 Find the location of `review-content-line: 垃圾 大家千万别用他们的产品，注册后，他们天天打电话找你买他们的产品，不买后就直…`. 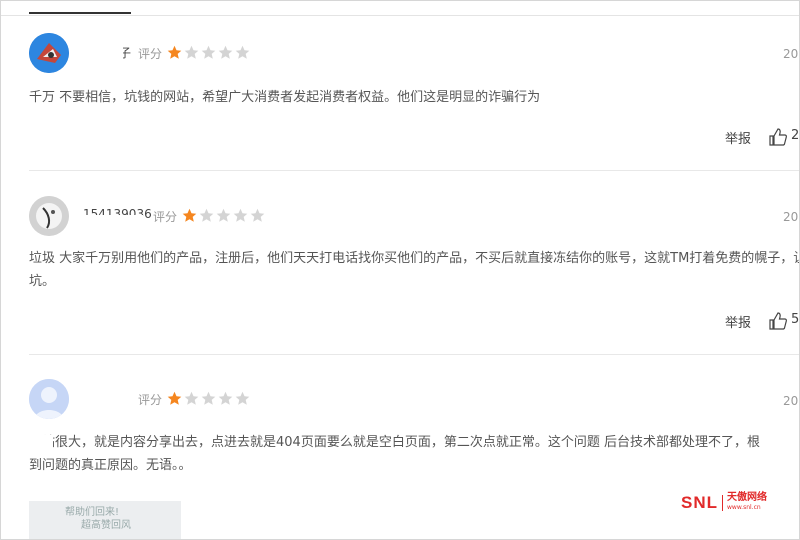

review-content-line: 垃圾 大家千万别用他们的产品，注册后，他们天天打电话找你买他们的产品，不买后就直… is located at coordinates (414, 258).